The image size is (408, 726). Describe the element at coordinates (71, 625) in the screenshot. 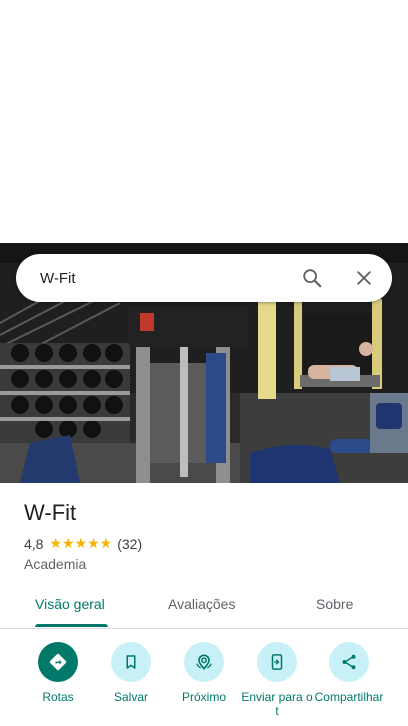

I see `active-tab-indicator` at that location.